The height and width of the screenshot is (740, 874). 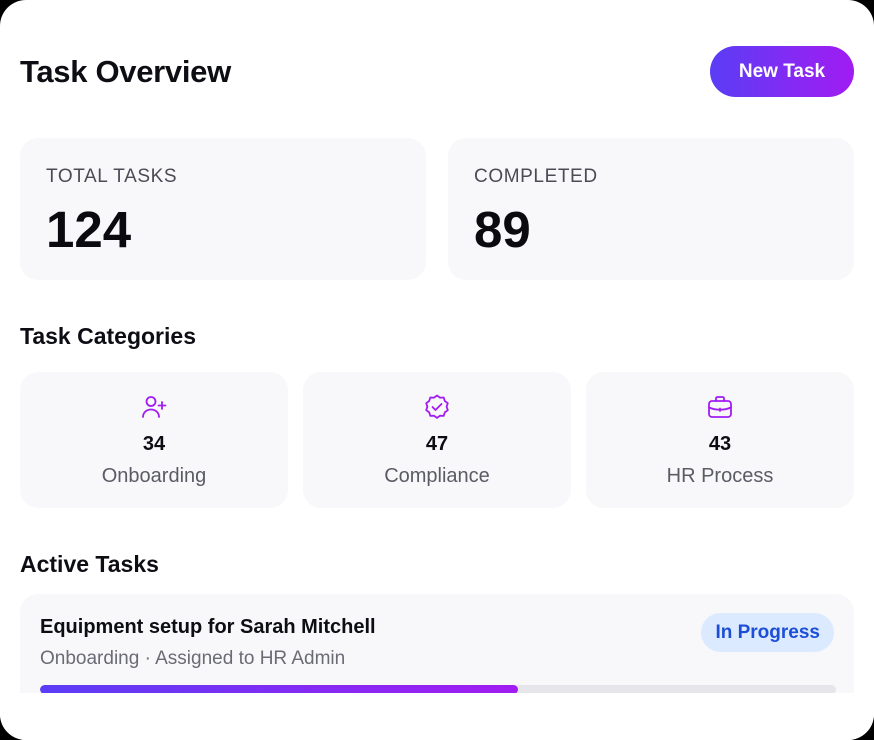 I want to click on briefcase-icon, so click(x=720, y=407).